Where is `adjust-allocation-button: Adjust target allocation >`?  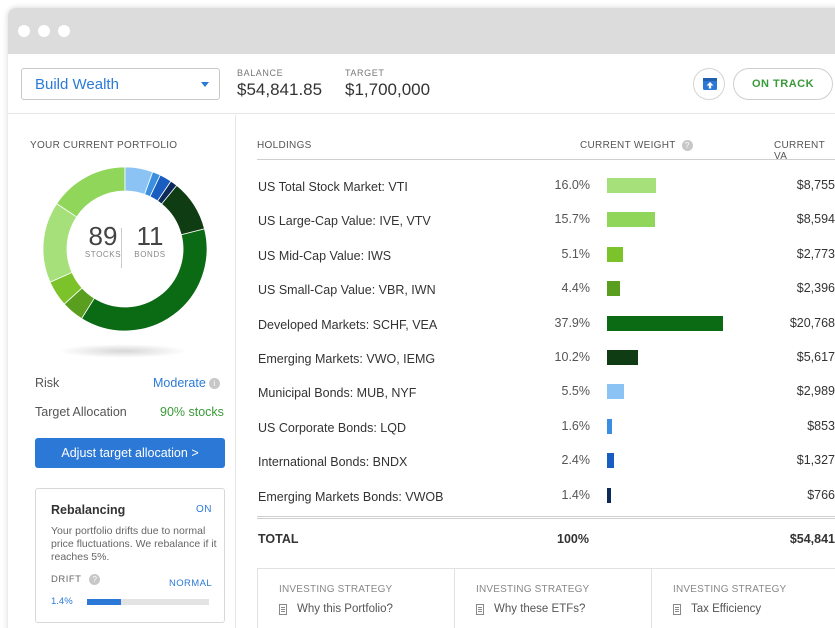 adjust-allocation-button: Adjust target allocation > is located at coordinates (130, 453).